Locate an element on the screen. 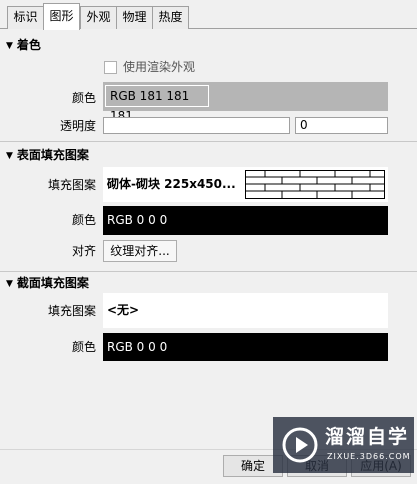 This screenshot has height=484, width=417. surface-color-value: RGB 0 0 0 is located at coordinates (137, 220).